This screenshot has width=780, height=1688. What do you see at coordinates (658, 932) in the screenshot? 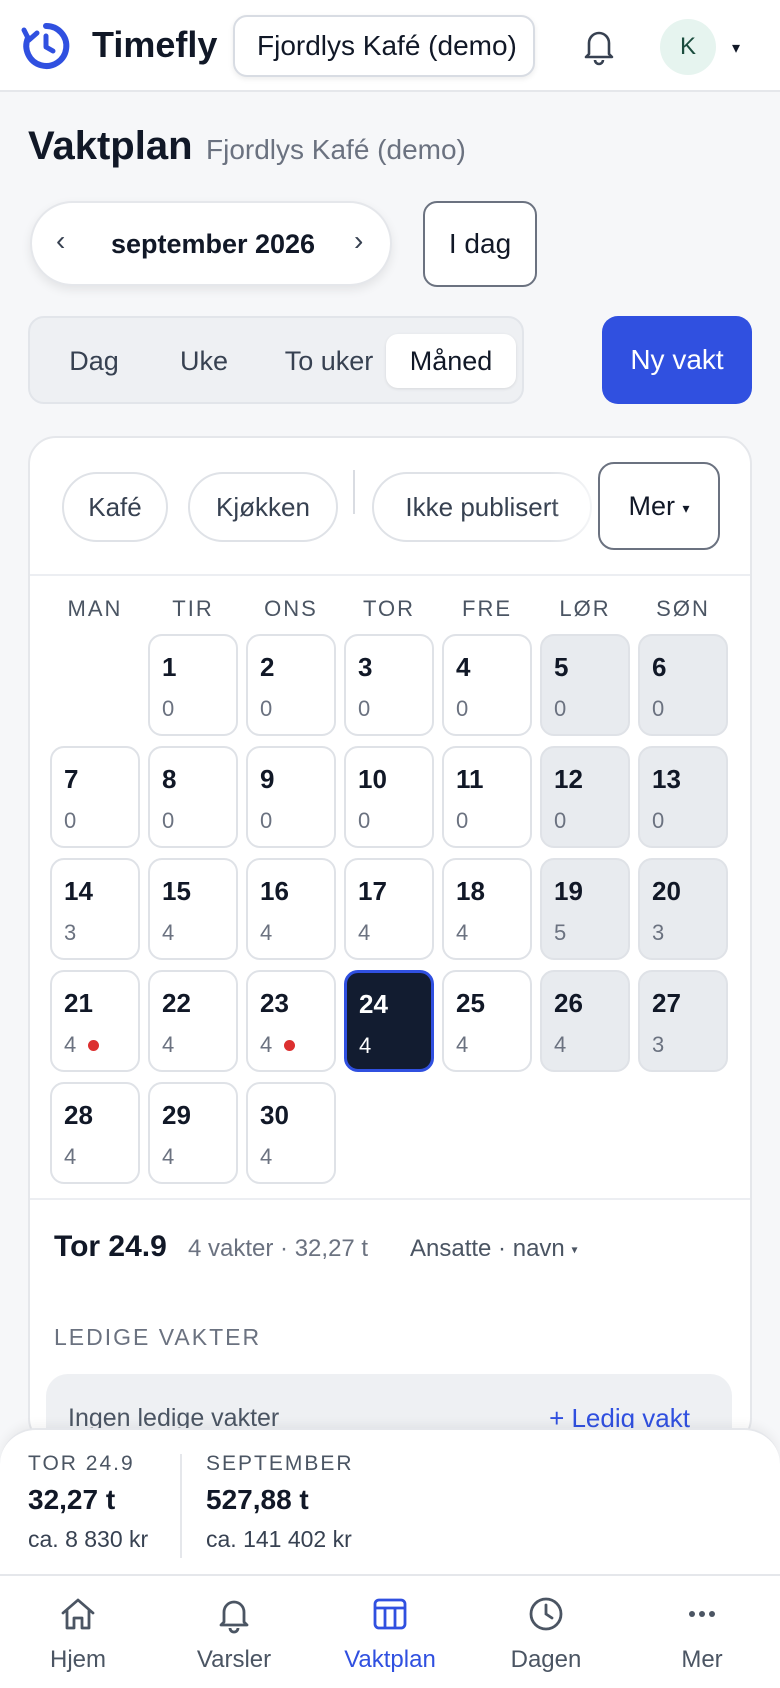
I see `shift-count: 3` at bounding box center [658, 932].